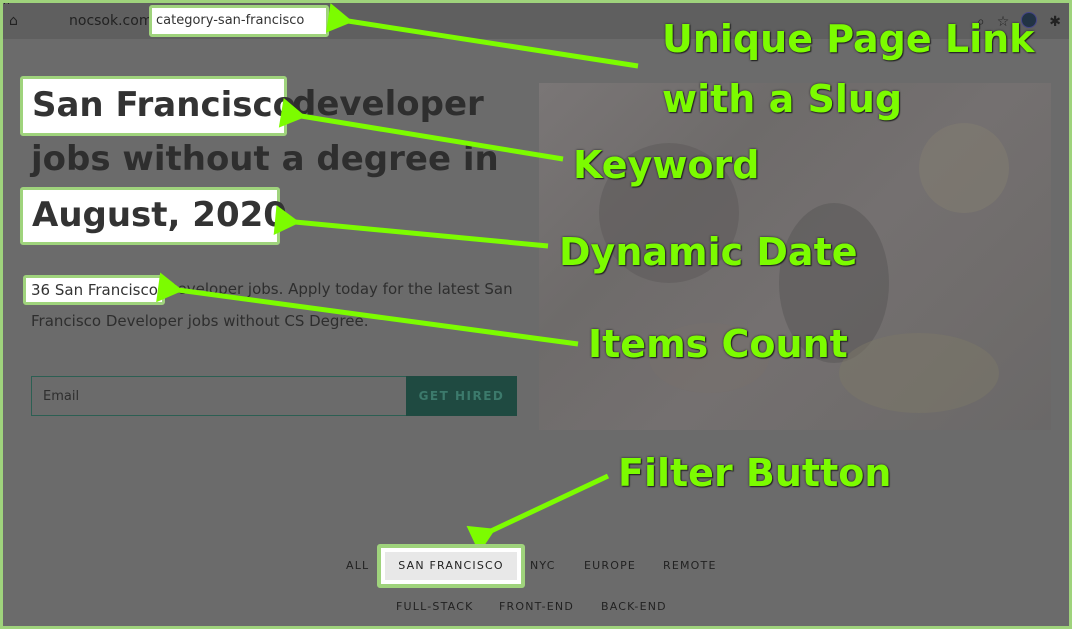  I want to click on annotation-filter-button: Filter Button, so click(755, 473).